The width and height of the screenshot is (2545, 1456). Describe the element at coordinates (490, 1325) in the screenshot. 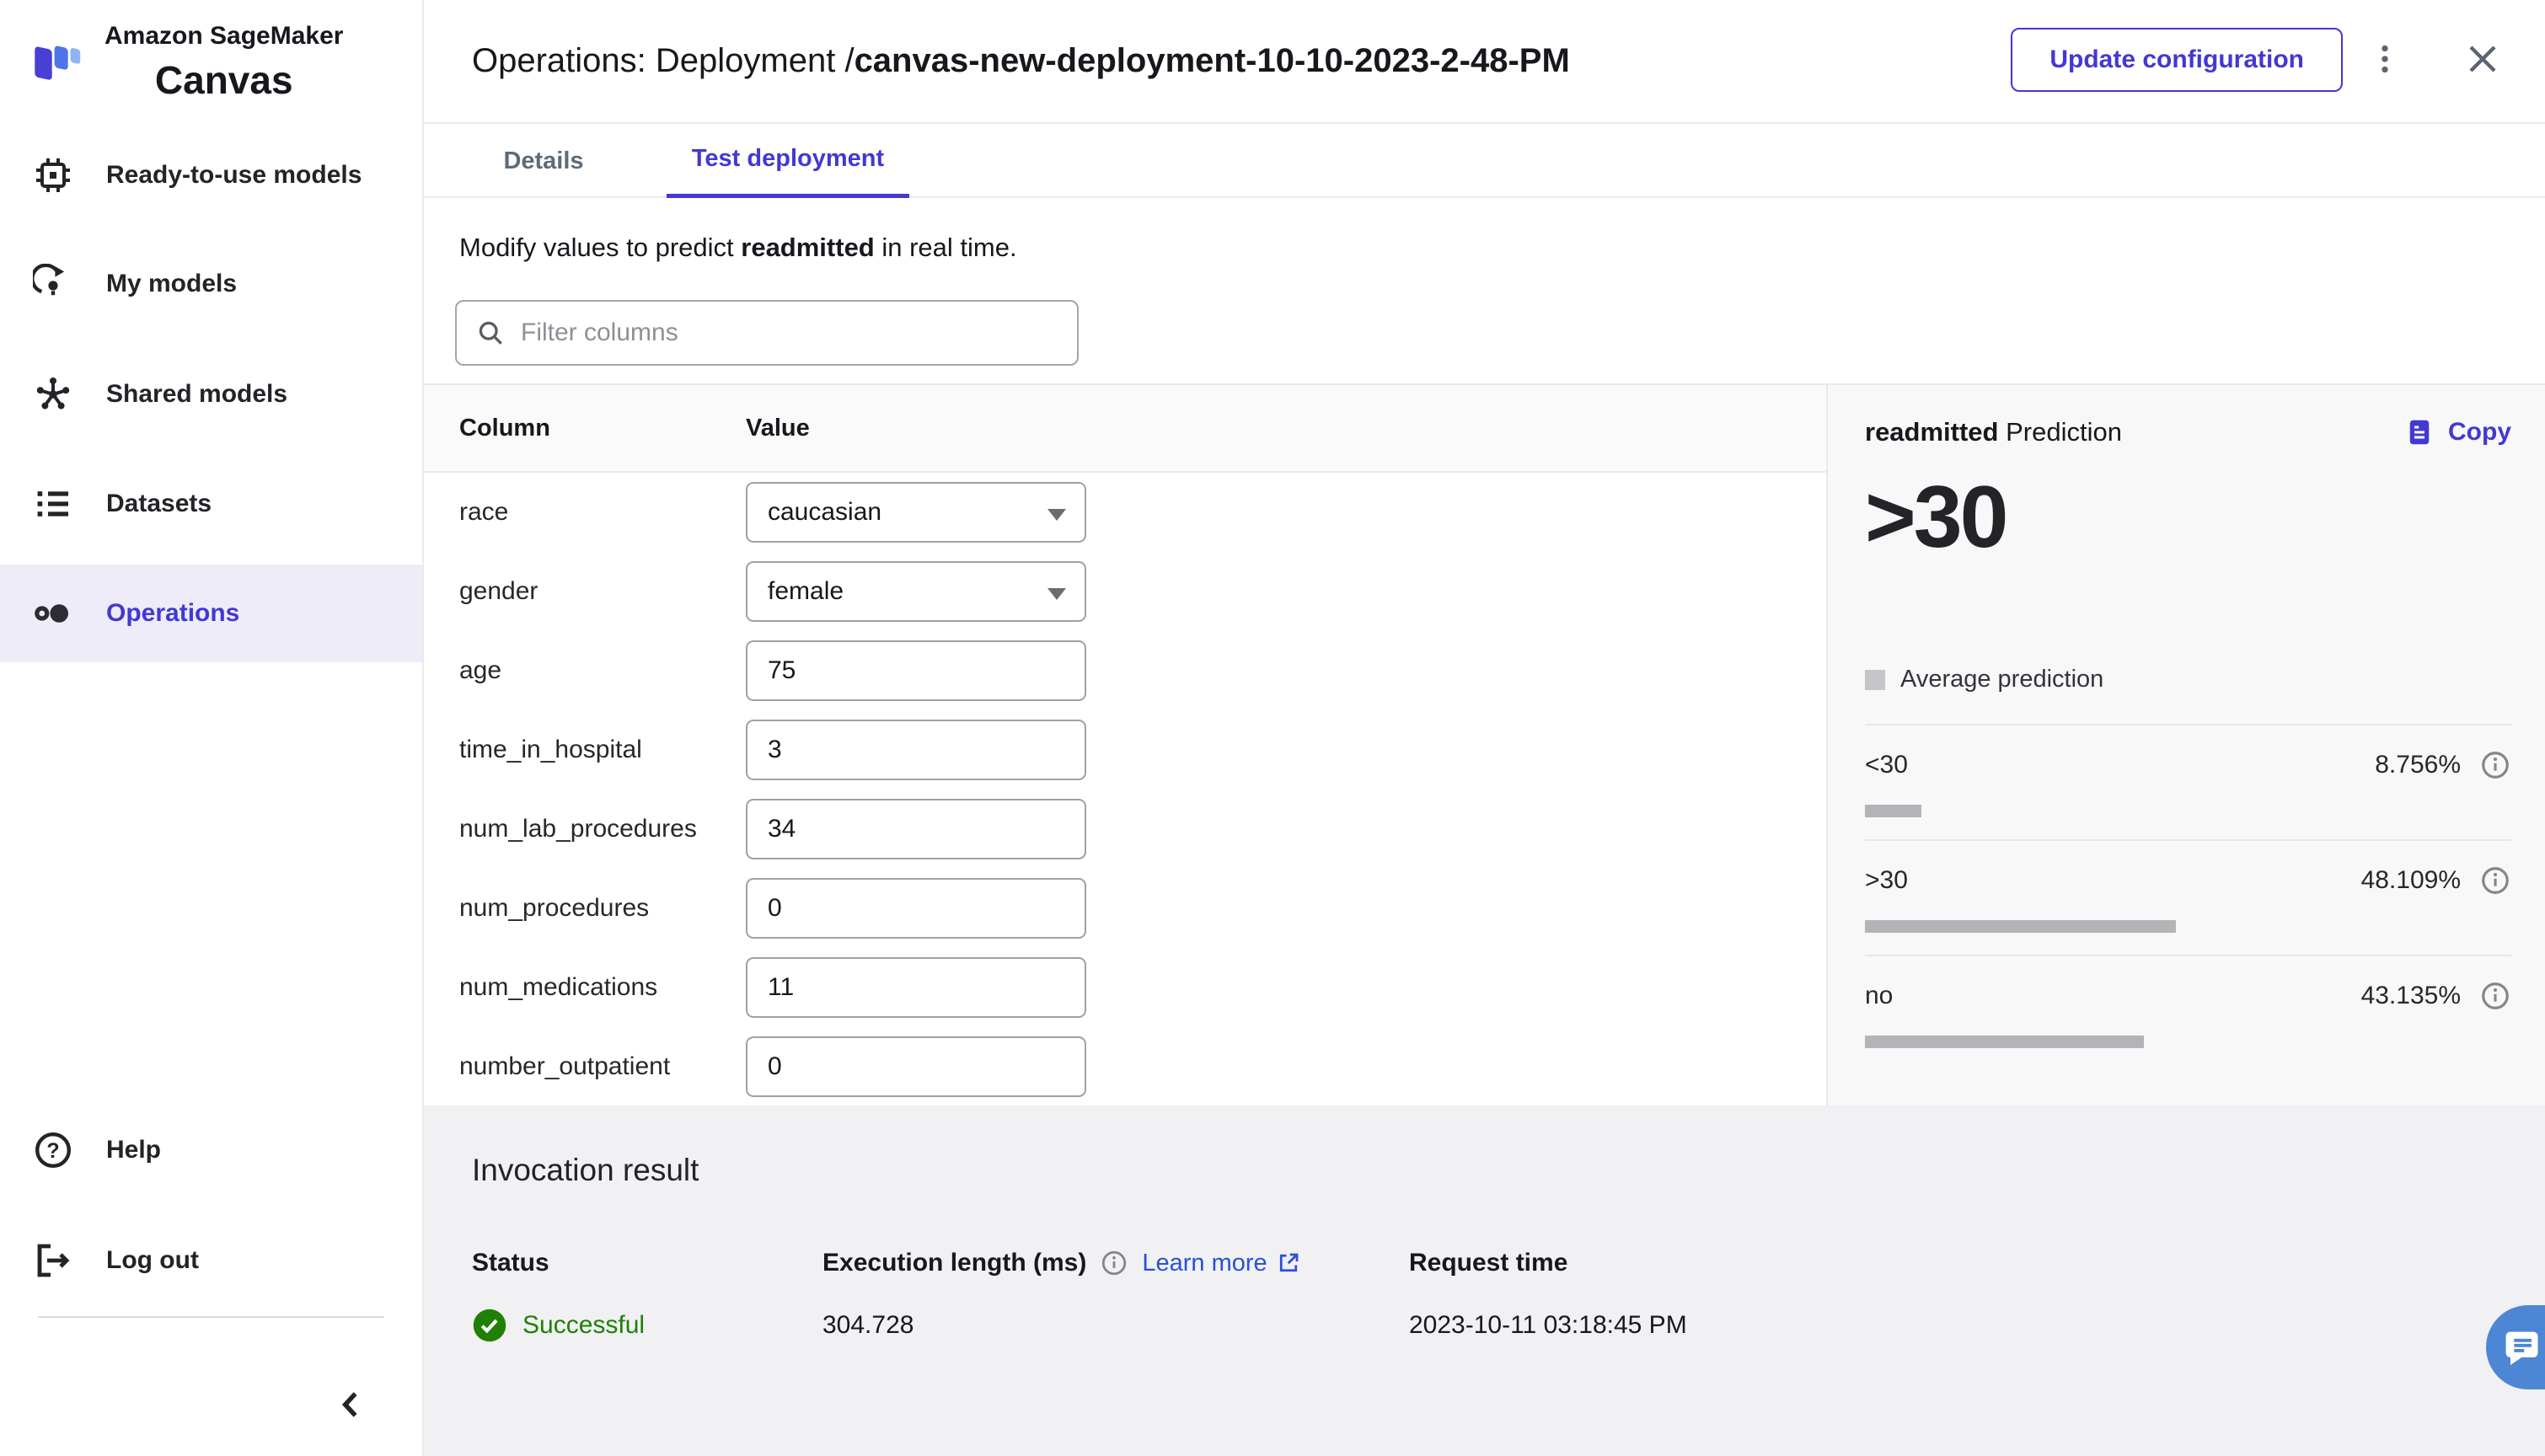

I see `success-check-icon` at that location.